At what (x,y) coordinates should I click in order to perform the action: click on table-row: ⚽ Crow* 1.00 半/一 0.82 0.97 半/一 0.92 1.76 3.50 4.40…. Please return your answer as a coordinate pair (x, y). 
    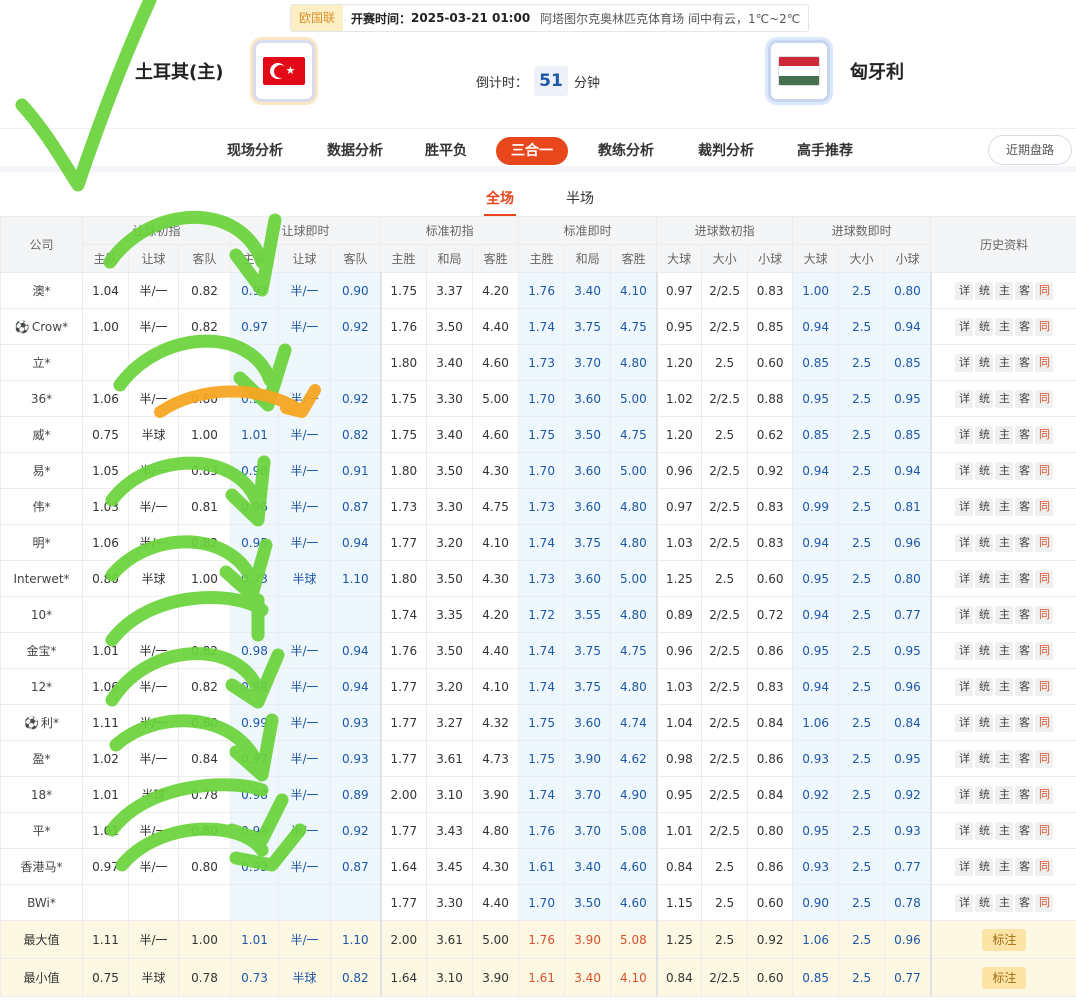
    Looking at the image, I should click on (538, 326).